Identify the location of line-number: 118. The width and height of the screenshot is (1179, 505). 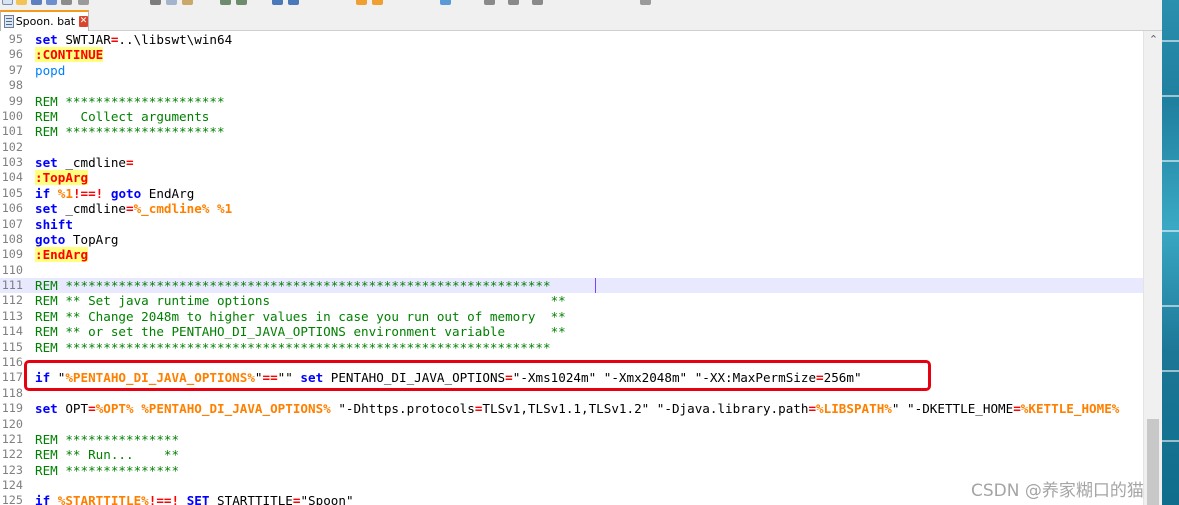
(12, 392).